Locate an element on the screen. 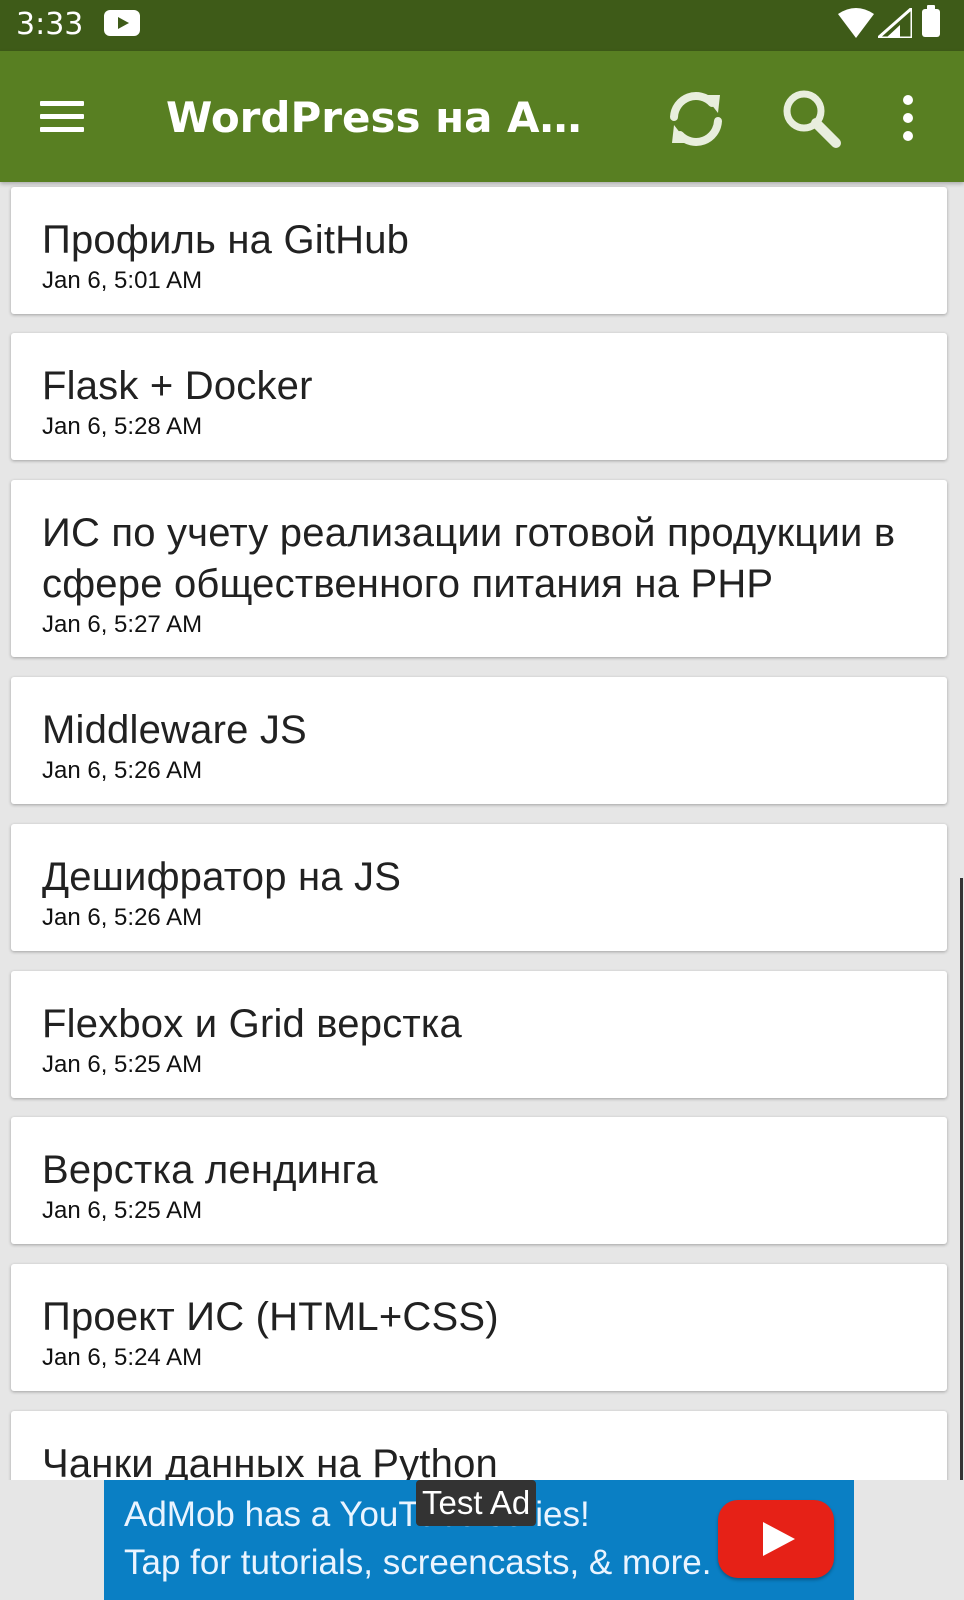 The height and width of the screenshot is (1600, 964). more-options-button is located at coordinates (908, 119).